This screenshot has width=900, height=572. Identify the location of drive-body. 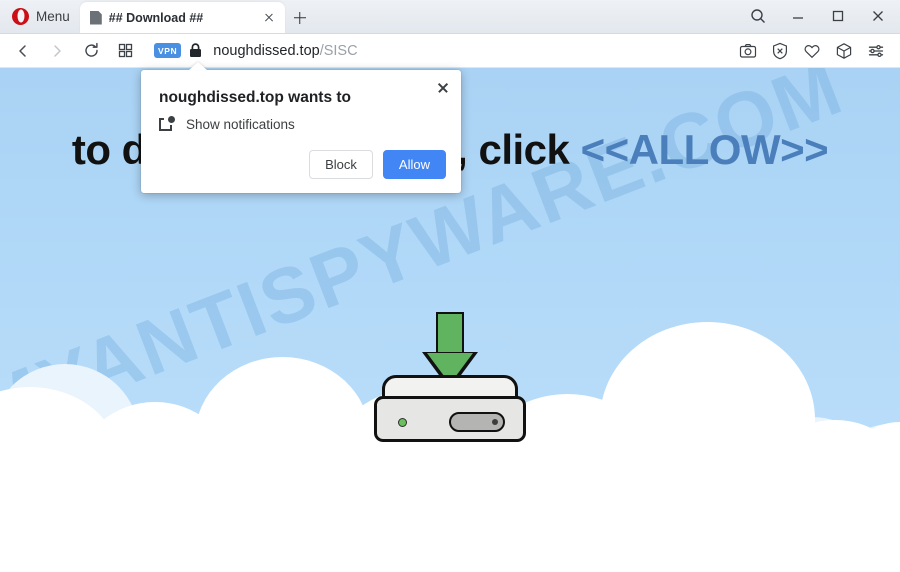
(450, 419).